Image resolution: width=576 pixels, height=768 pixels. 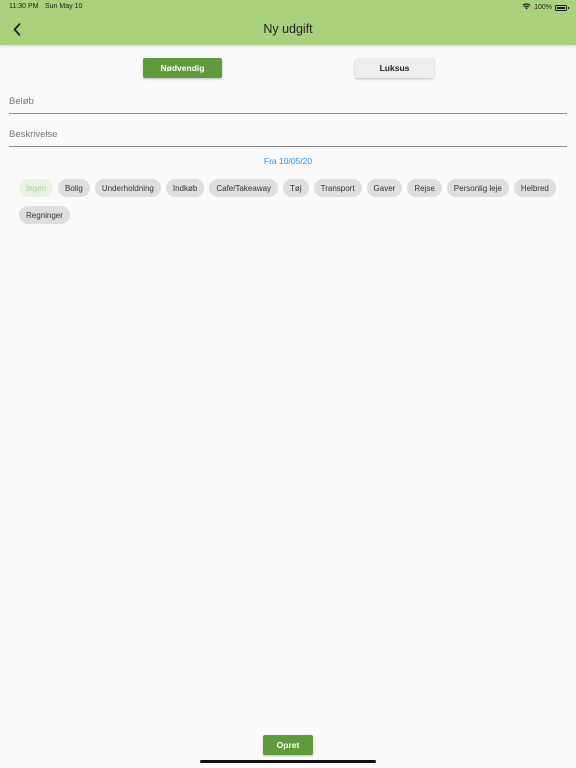 I want to click on category-chip: Indkøb, so click(x=185, y=188).